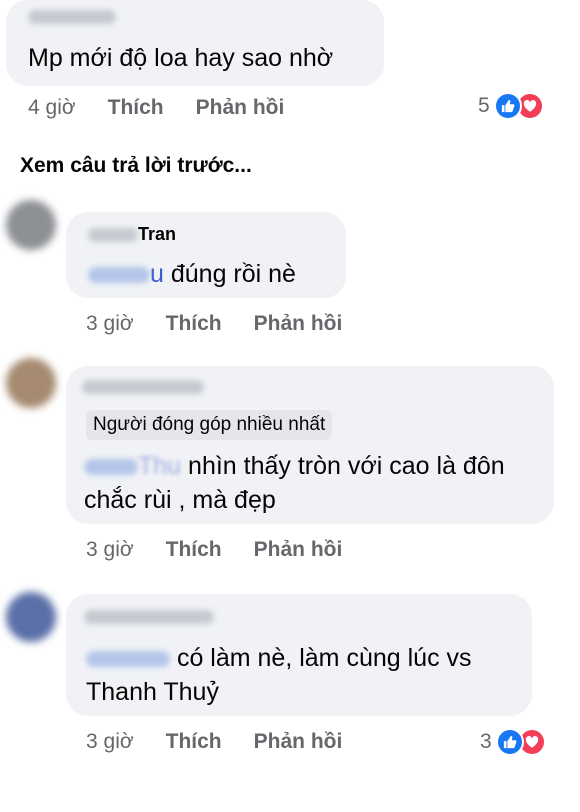 Image resolution: width=580 pixels, height=812 pixels. Describe the element at coordinates (486, 741) in the screenshot. I see `reaction-count: 3` at that location.